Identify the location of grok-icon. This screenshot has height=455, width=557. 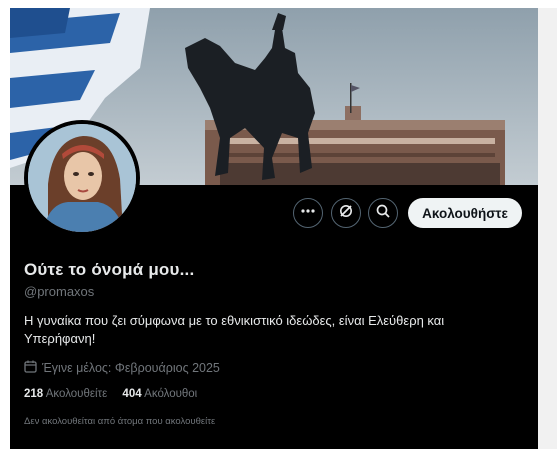
(346, 213).